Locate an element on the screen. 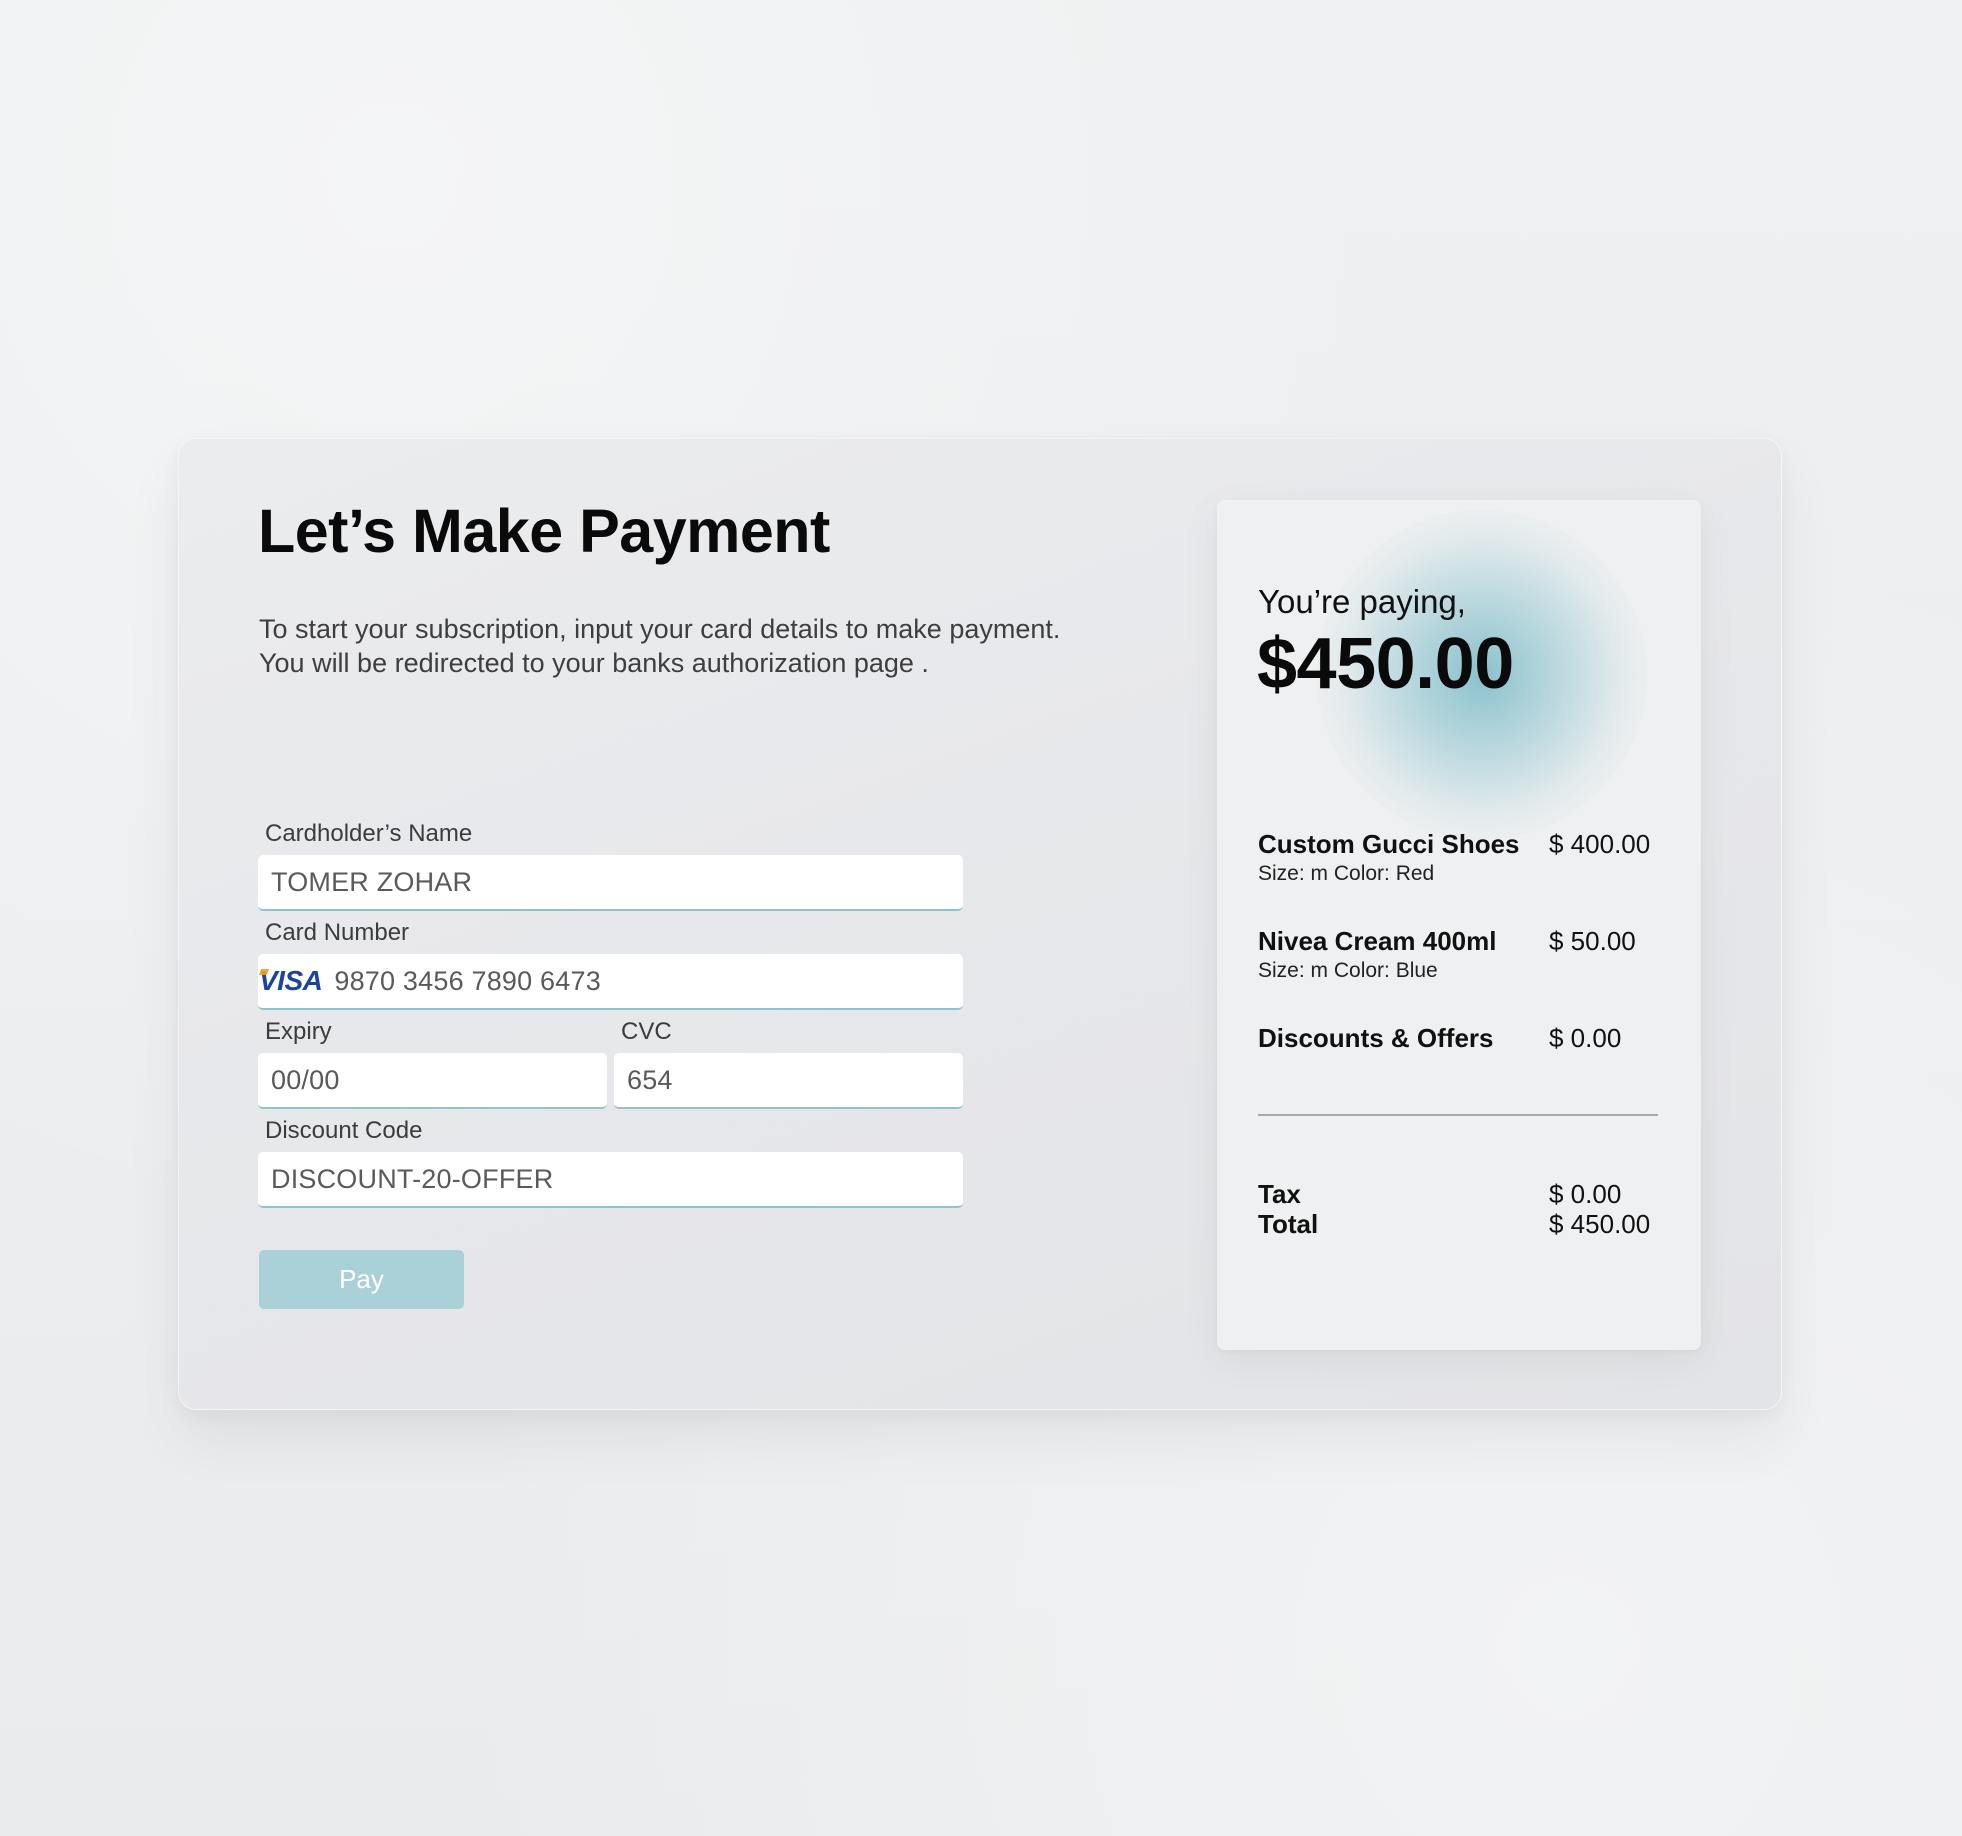  discounts-value: $ 0.00 is located at coordinates (1585, 1038).